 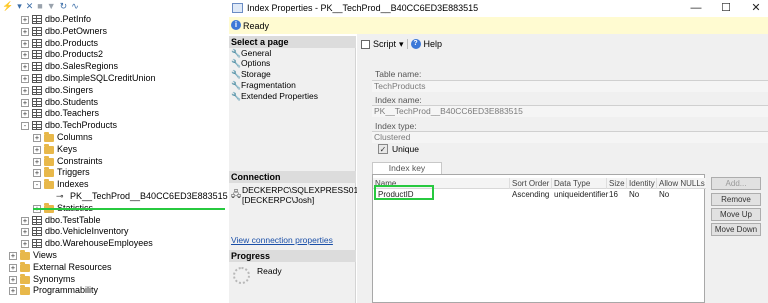 I want to click on column-header-identity: Identity, so click(x=642, y=183).